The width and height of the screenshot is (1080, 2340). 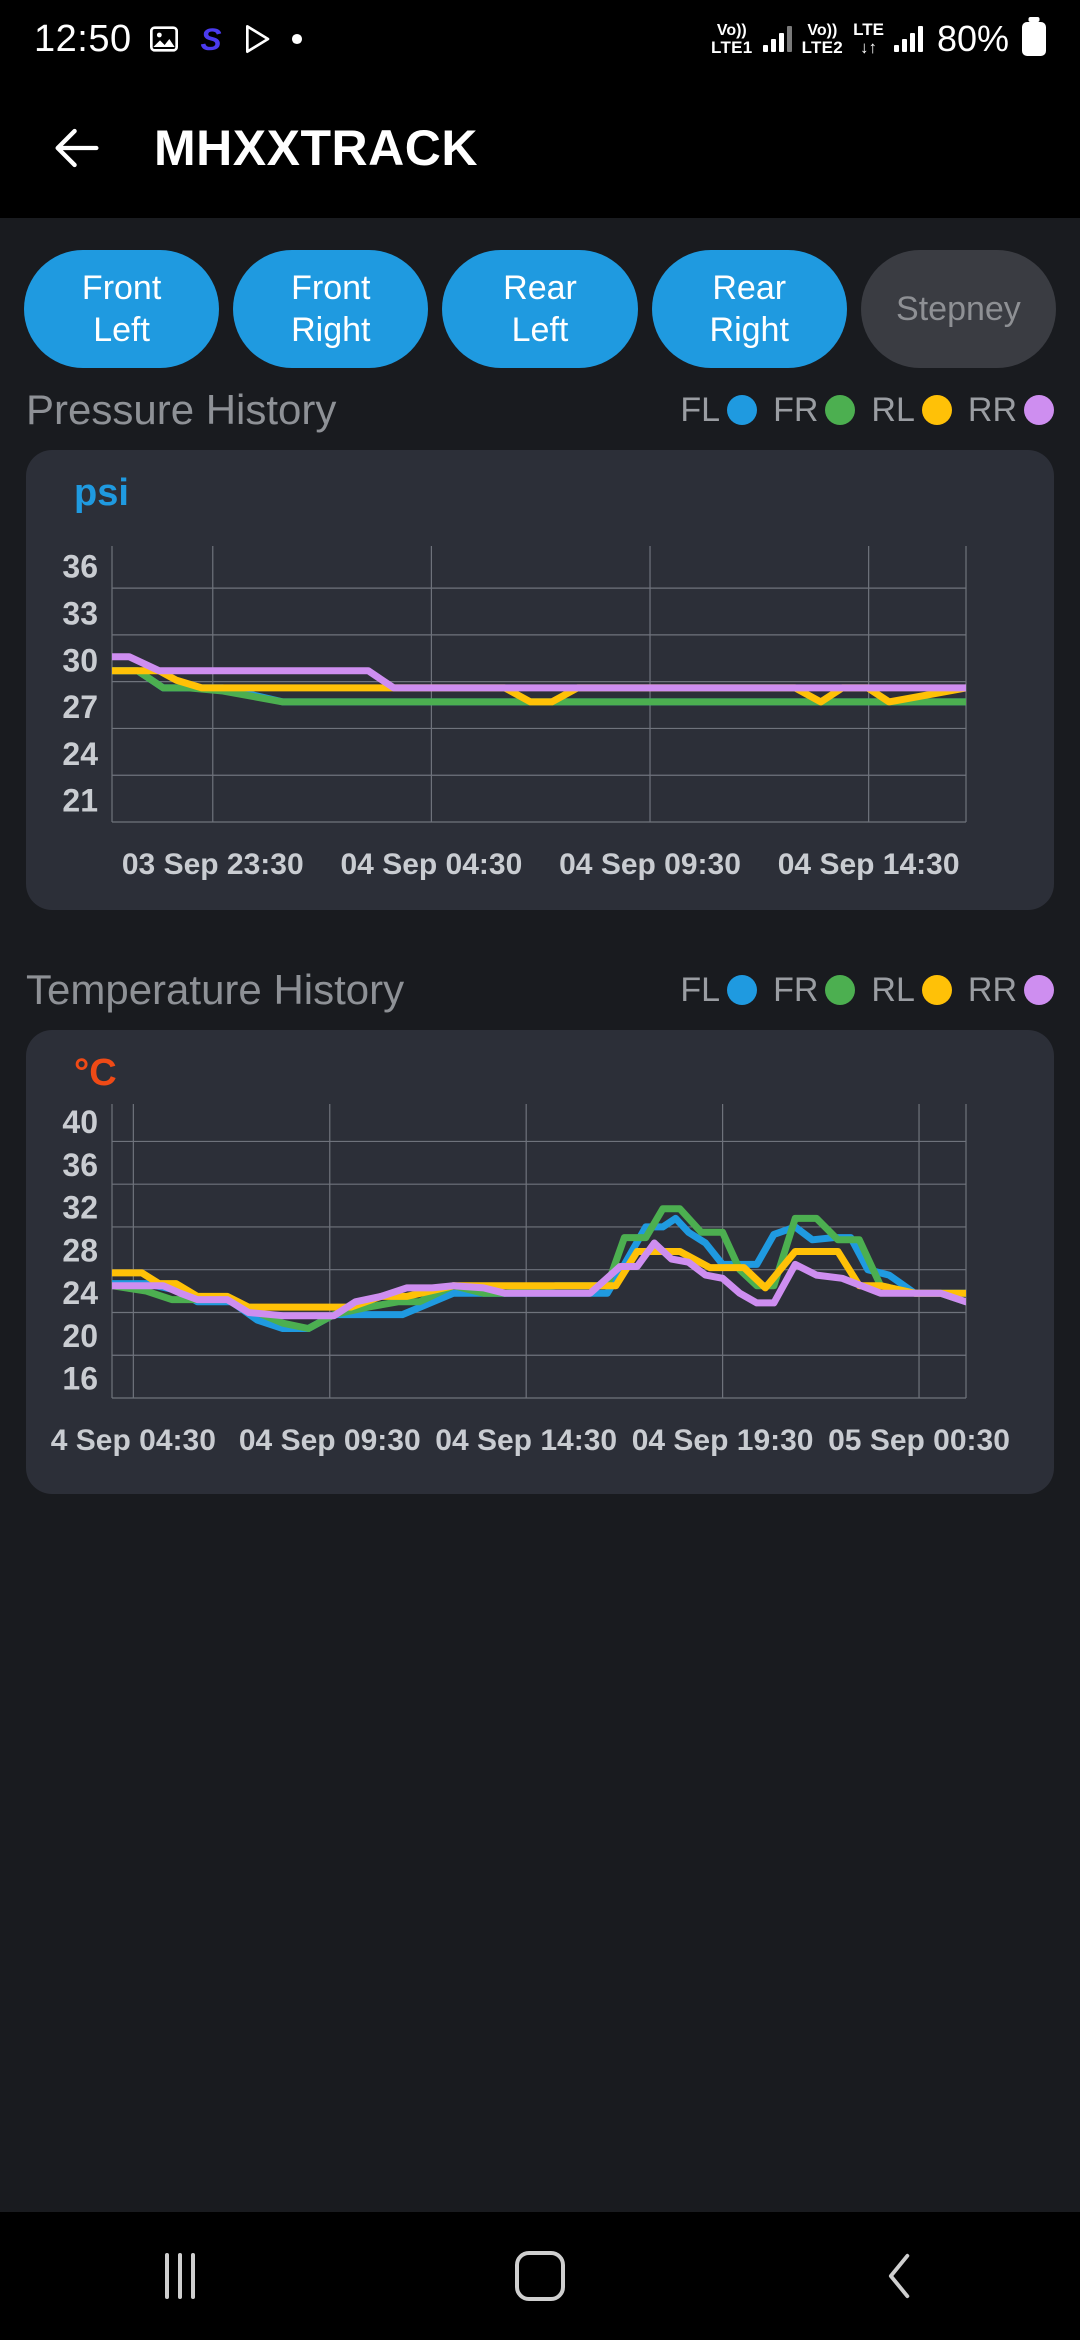 I want to click on svg-text: 30, so click(x=80, y=660).